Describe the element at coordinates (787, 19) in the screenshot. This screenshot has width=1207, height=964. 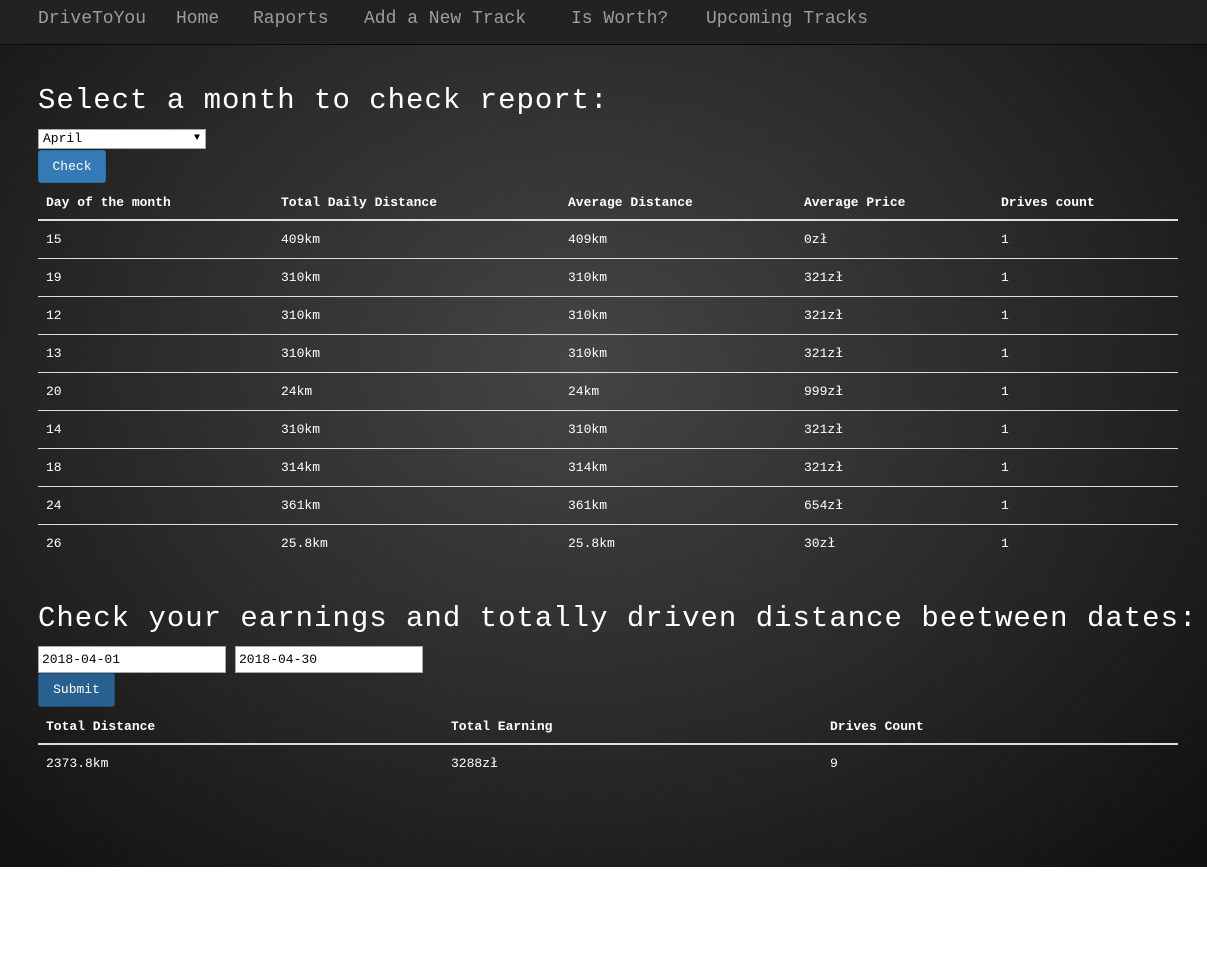
I see `nav-upcoming-tracks: Upcoming Tracks` at that location.